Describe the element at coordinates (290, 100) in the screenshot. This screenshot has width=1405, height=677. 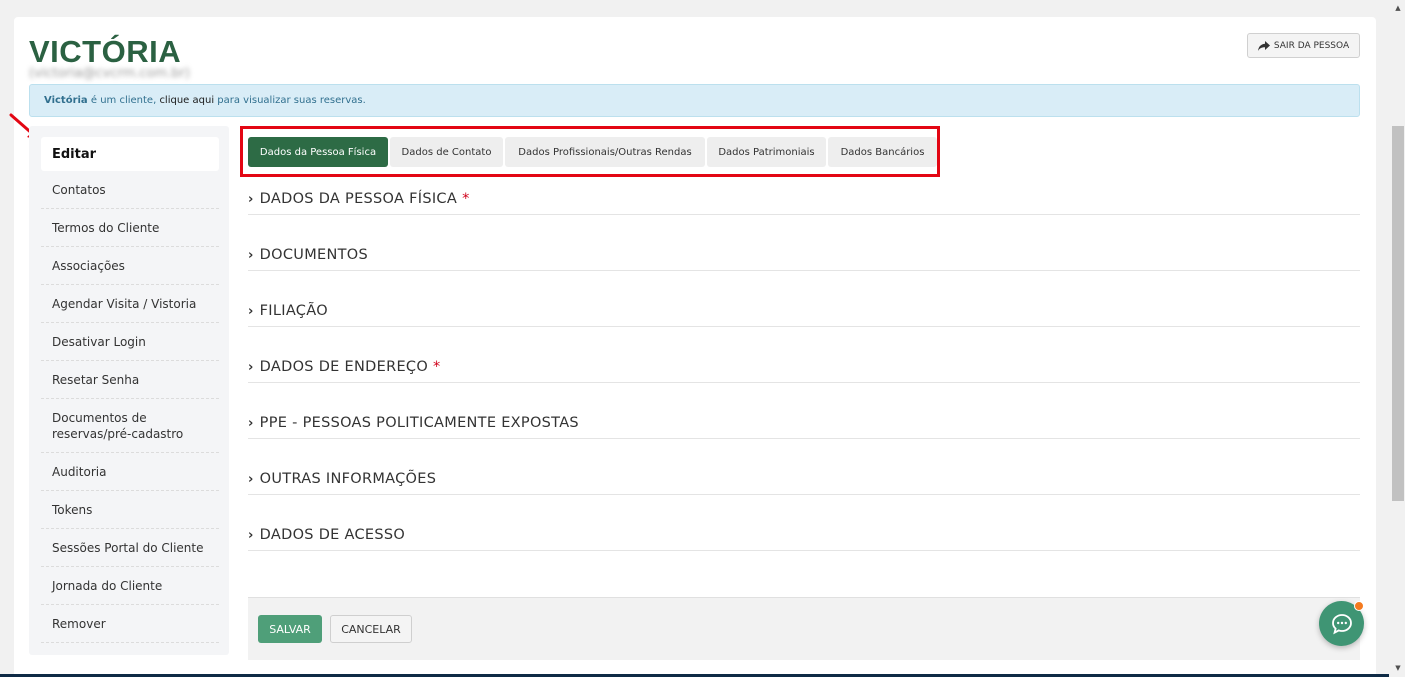
I see `info-text-2: para visualizar suas reservas.` at that location.